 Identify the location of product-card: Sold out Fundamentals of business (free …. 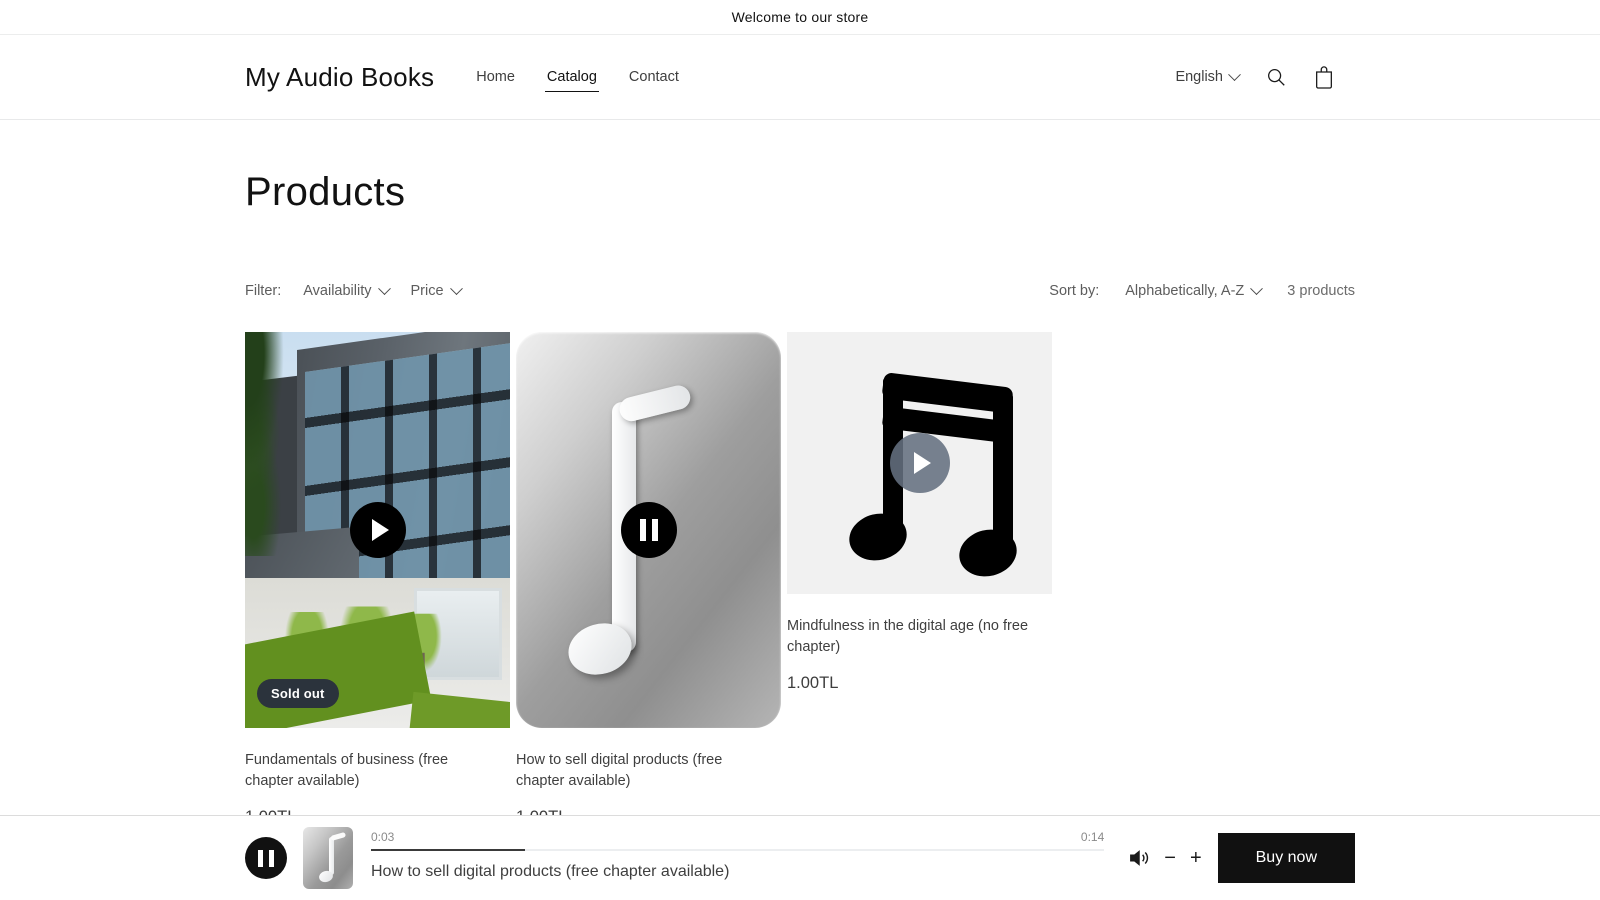
(377, 579).